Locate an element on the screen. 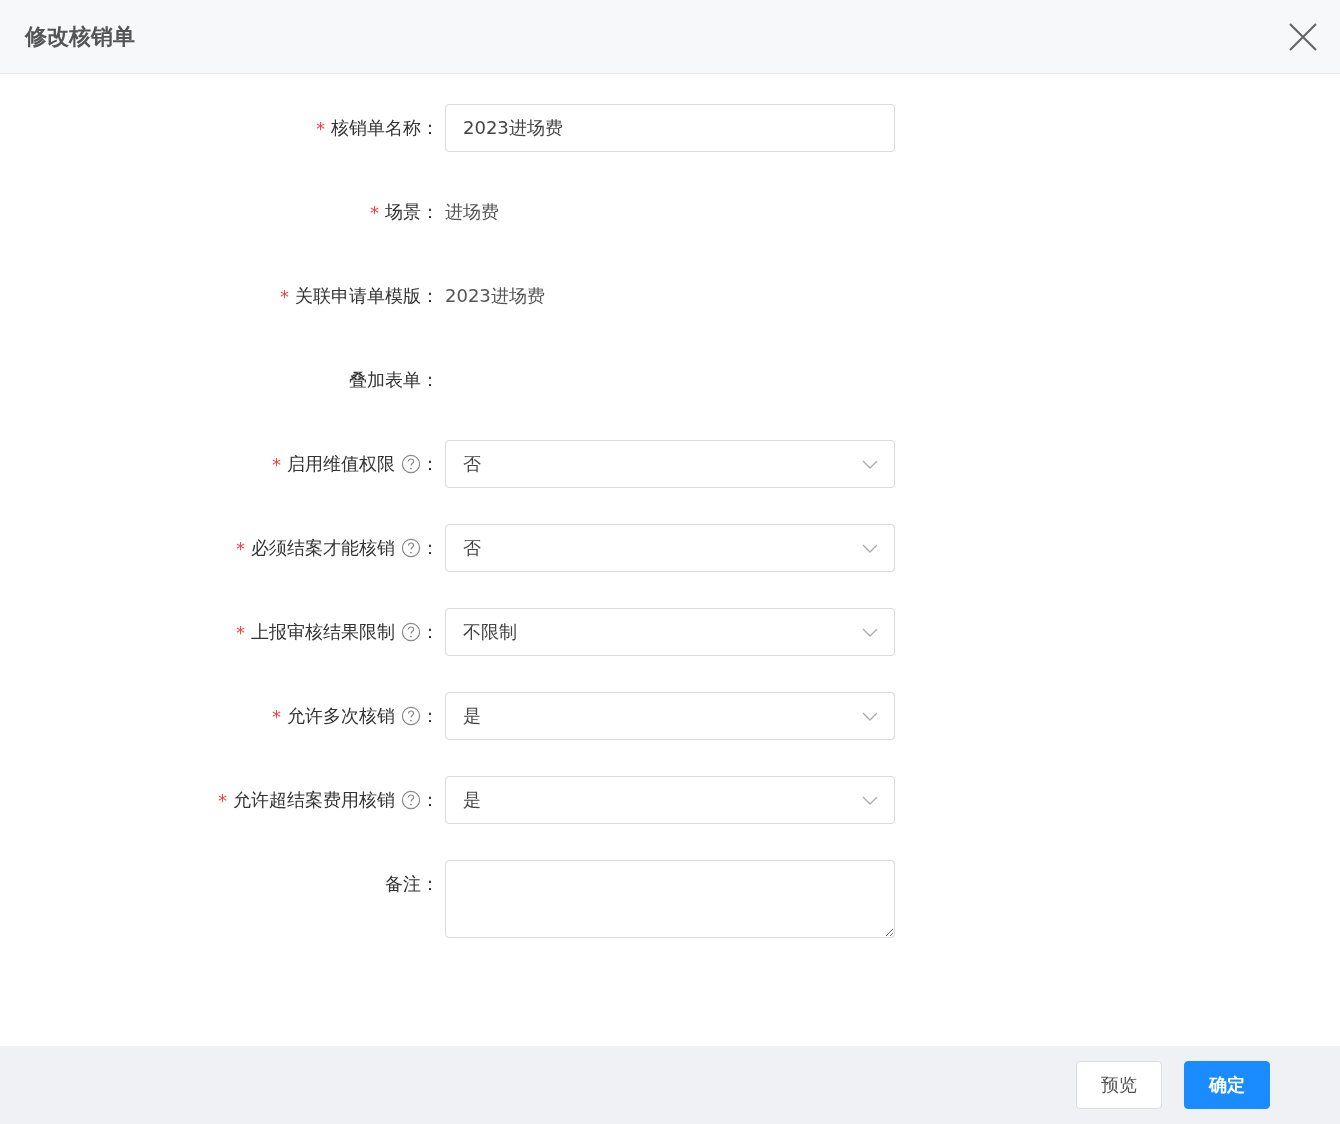 The height and width of the screenshot is (1124, 1340). field-label: 允许超结案费用核销 is located at coordinates (314, 800).